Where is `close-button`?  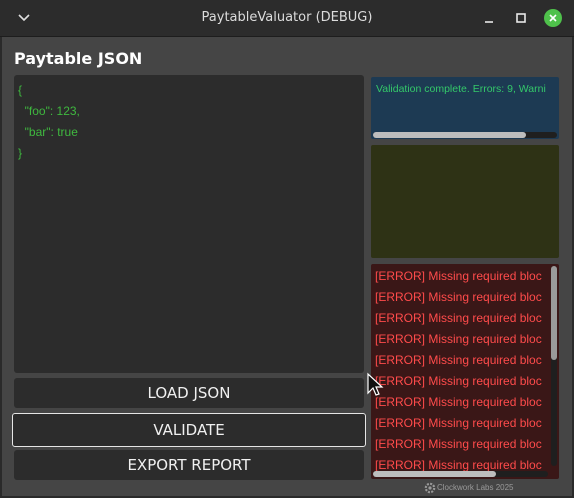 close-button is located at coordinates (553, 18).